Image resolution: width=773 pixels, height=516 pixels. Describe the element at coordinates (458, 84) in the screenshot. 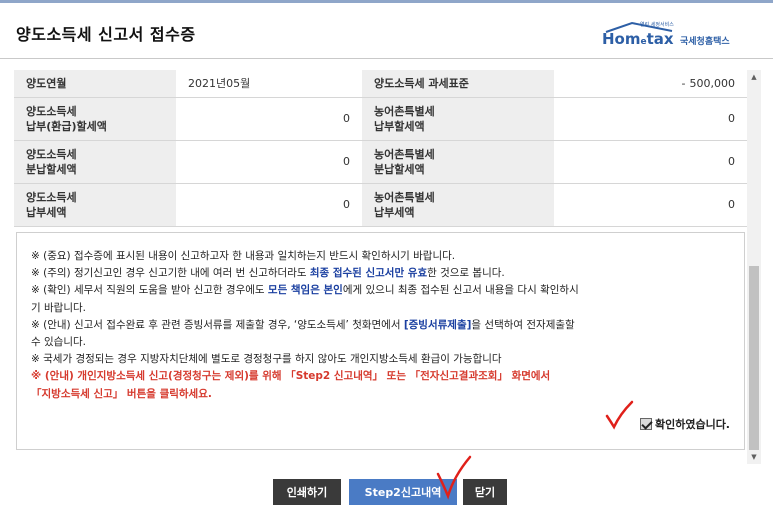

I see `label-tax-base: 양도소득세 과세표준` at that location.